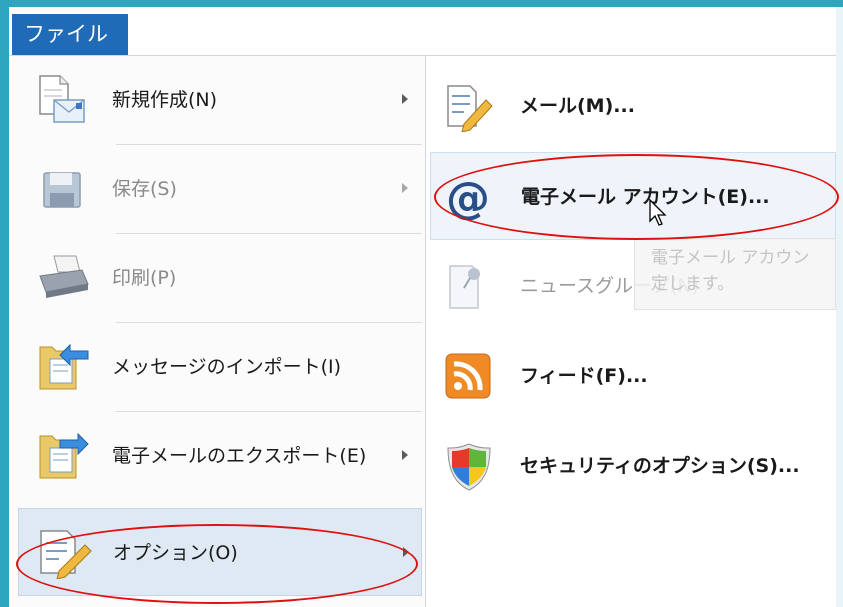  I want to click on highlight-ellipse-options, so click(217, 564).